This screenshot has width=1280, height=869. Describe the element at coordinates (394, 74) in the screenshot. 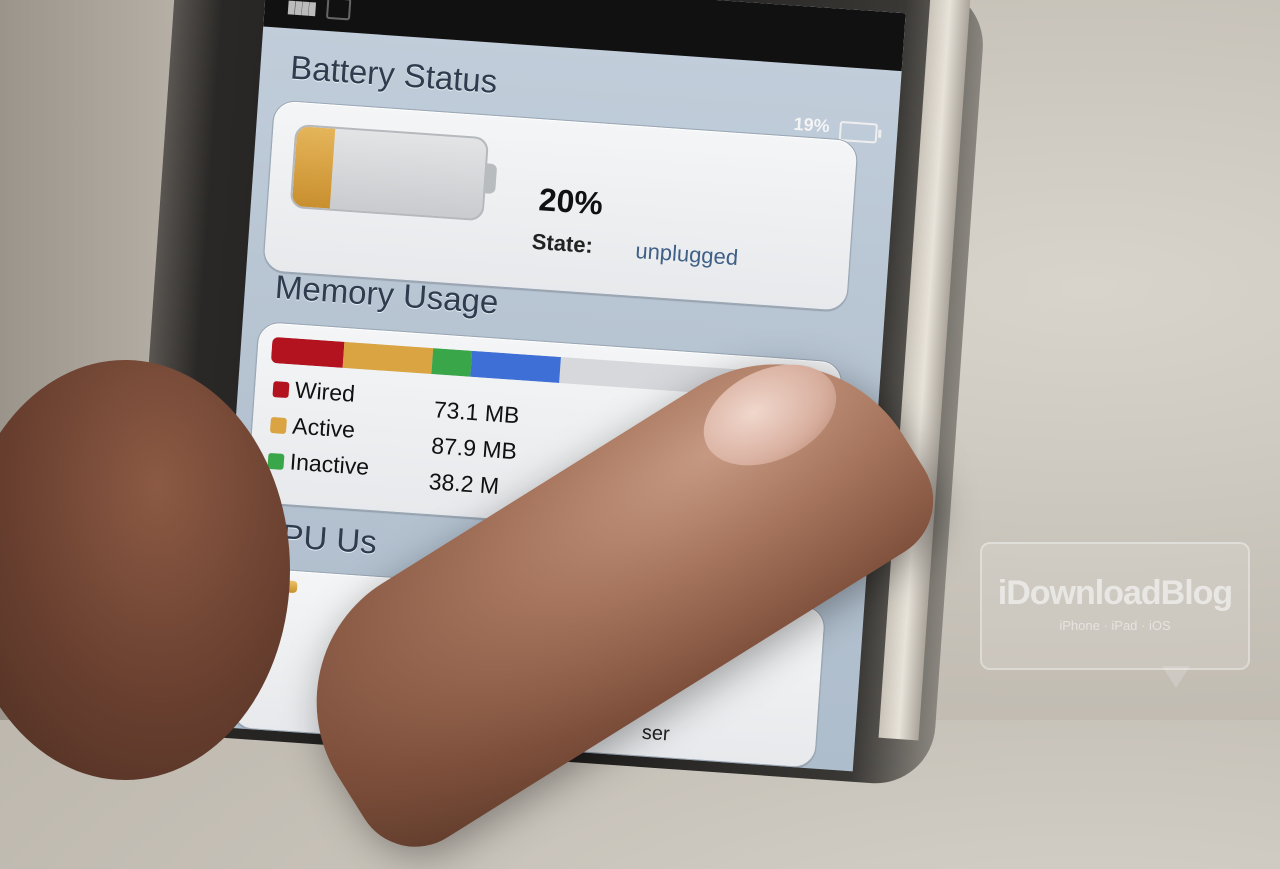

I see `battery-section-title: Battery Status` at that location.